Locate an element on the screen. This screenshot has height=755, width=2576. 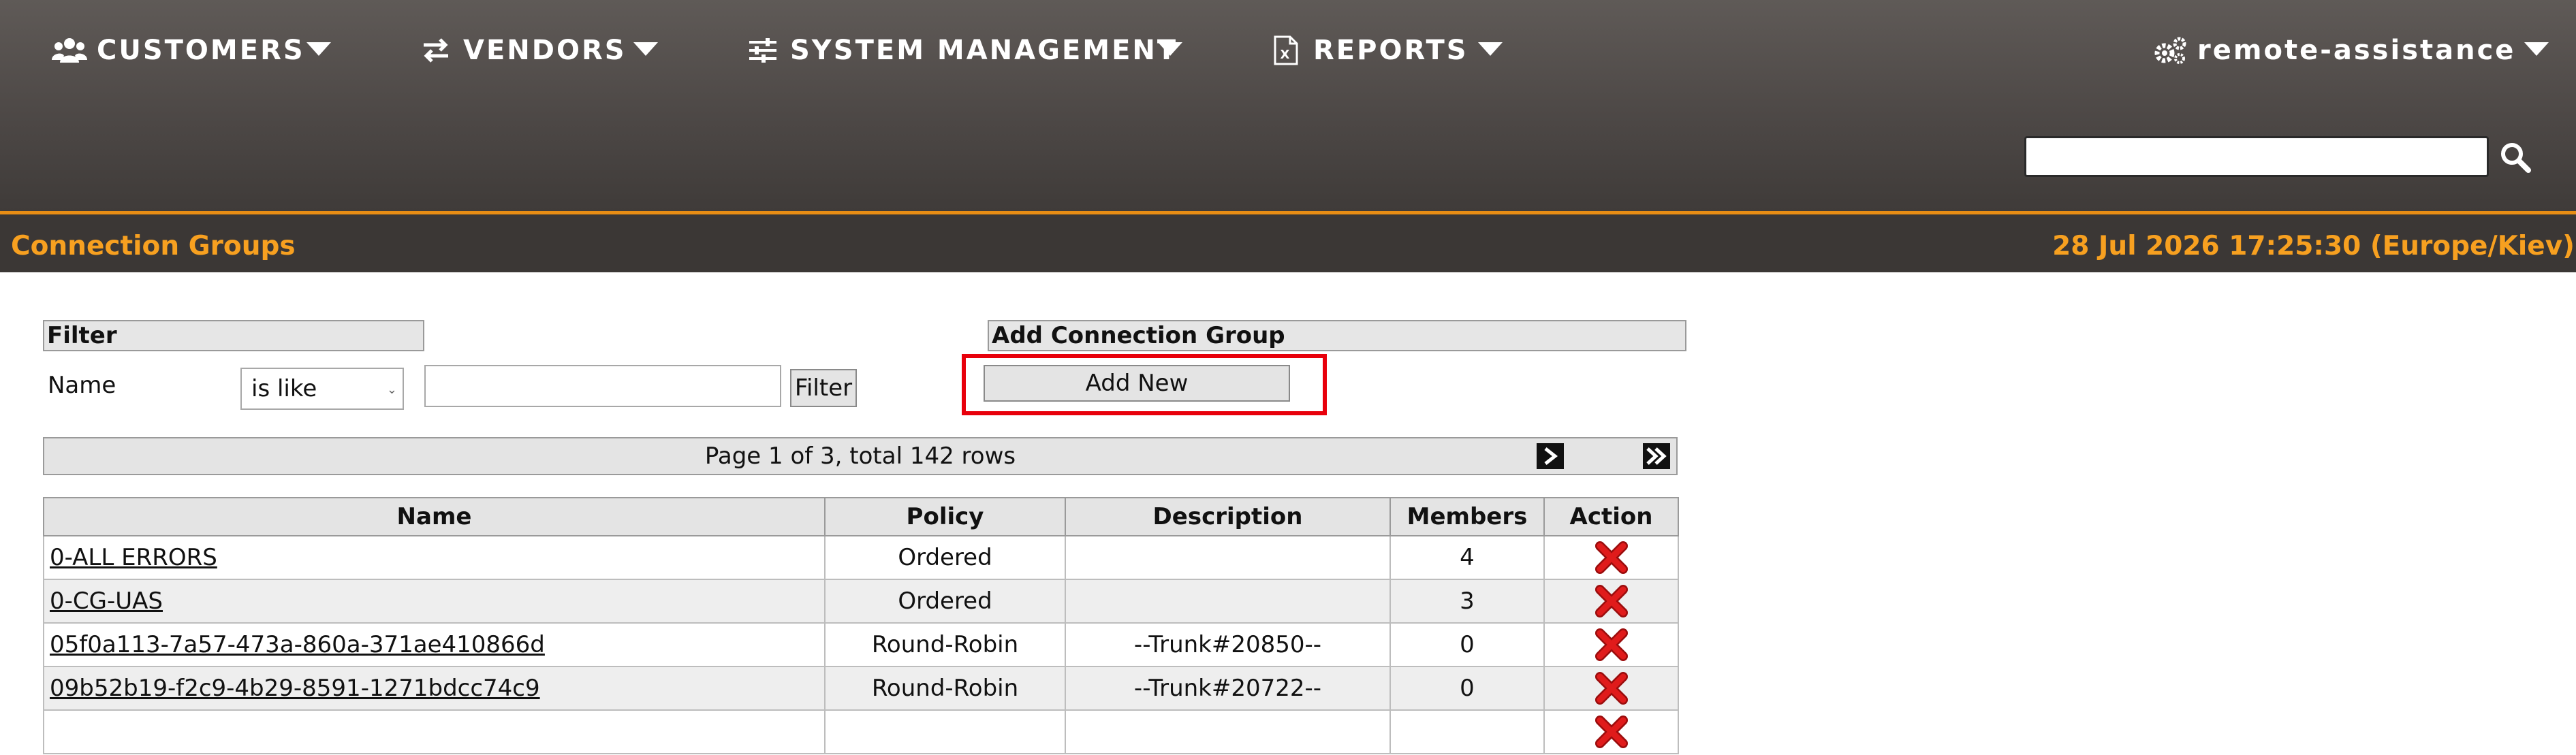
search-input is located at coordinates (2256, 156).